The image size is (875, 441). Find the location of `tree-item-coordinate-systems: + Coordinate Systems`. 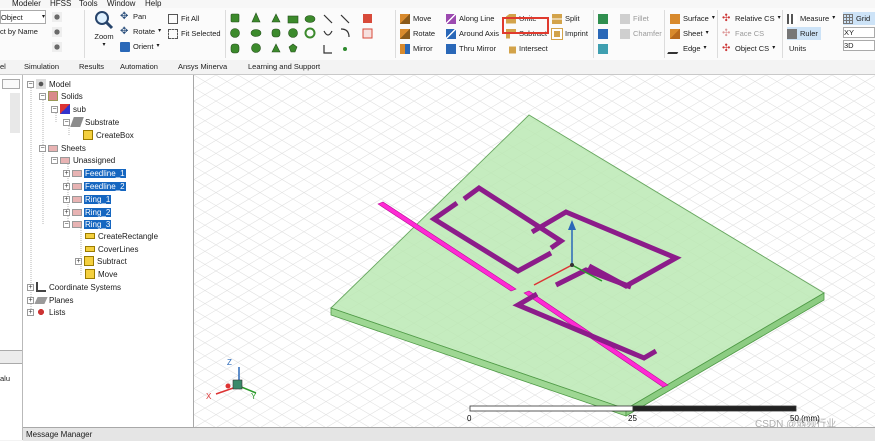

tree-item-coordinate-systems: + Coordinate Systems is located at coordinates (74, 287).